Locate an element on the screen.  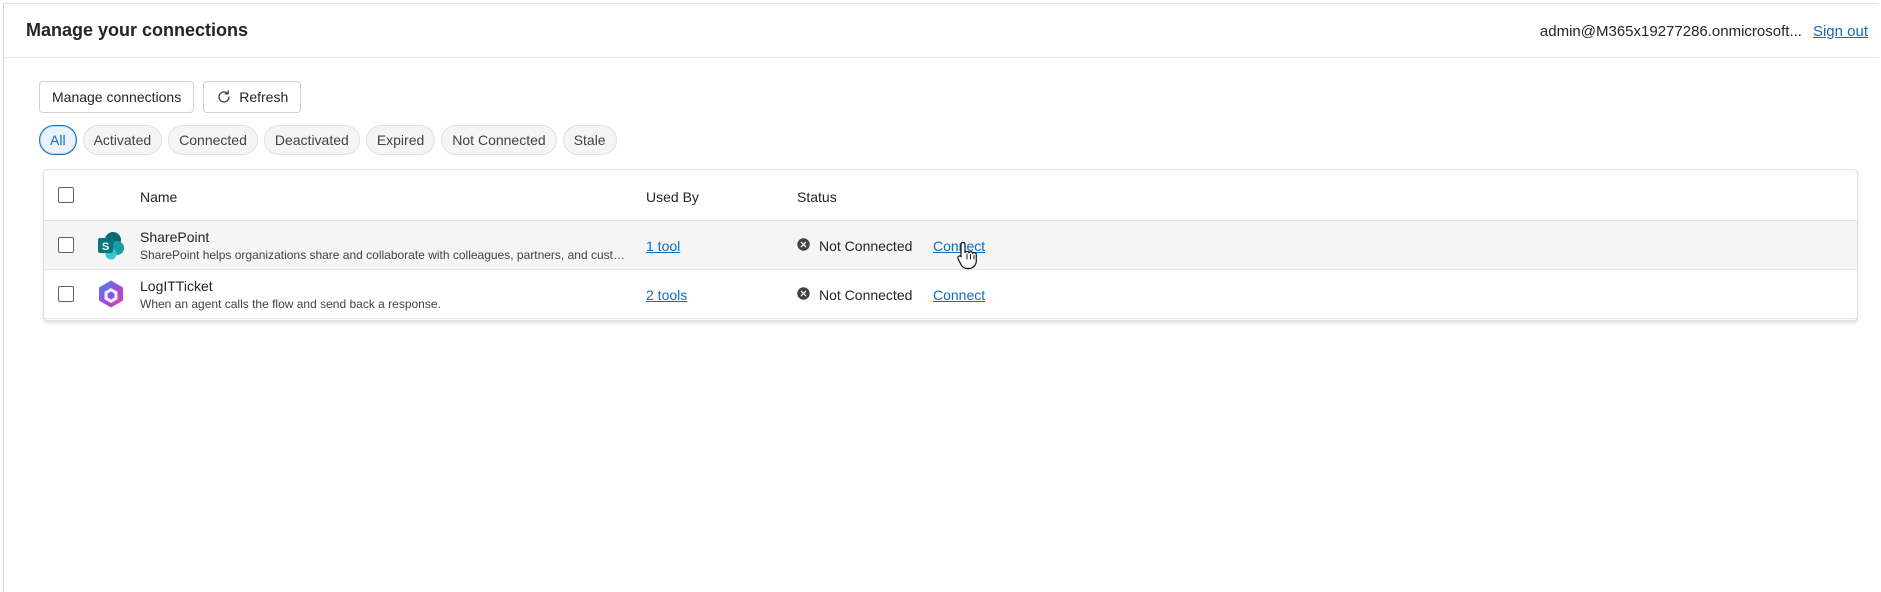
manage-connections-label: Manage connections is located at coordinates (117, 97).